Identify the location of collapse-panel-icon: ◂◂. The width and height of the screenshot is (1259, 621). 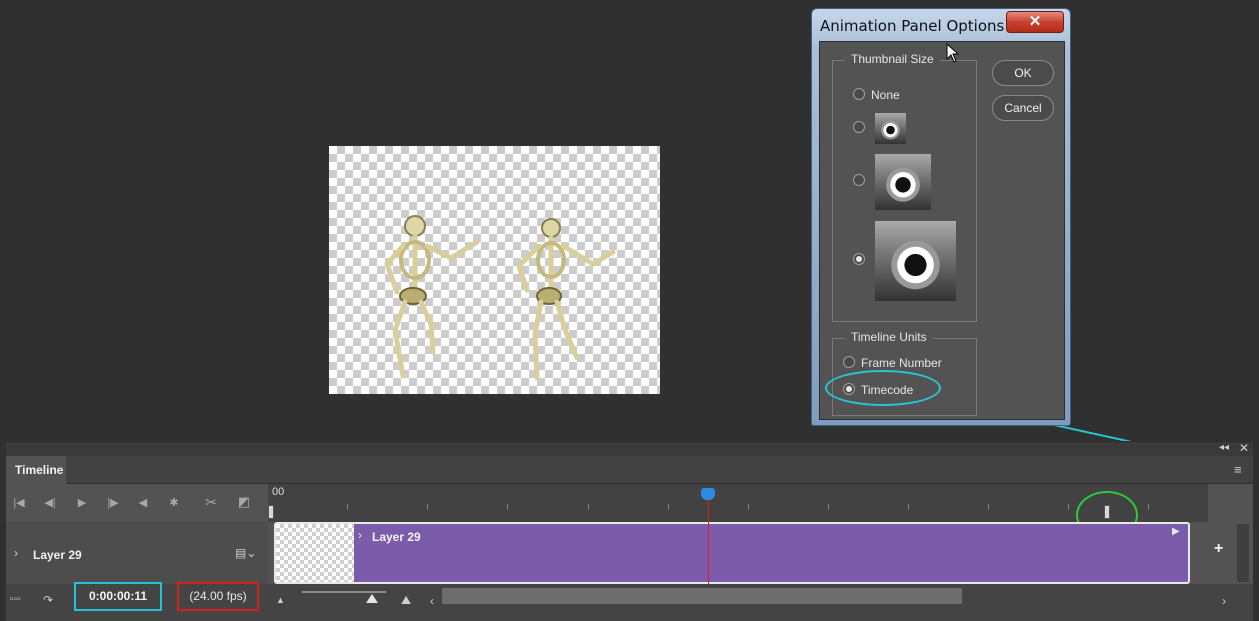
(1224, 447).